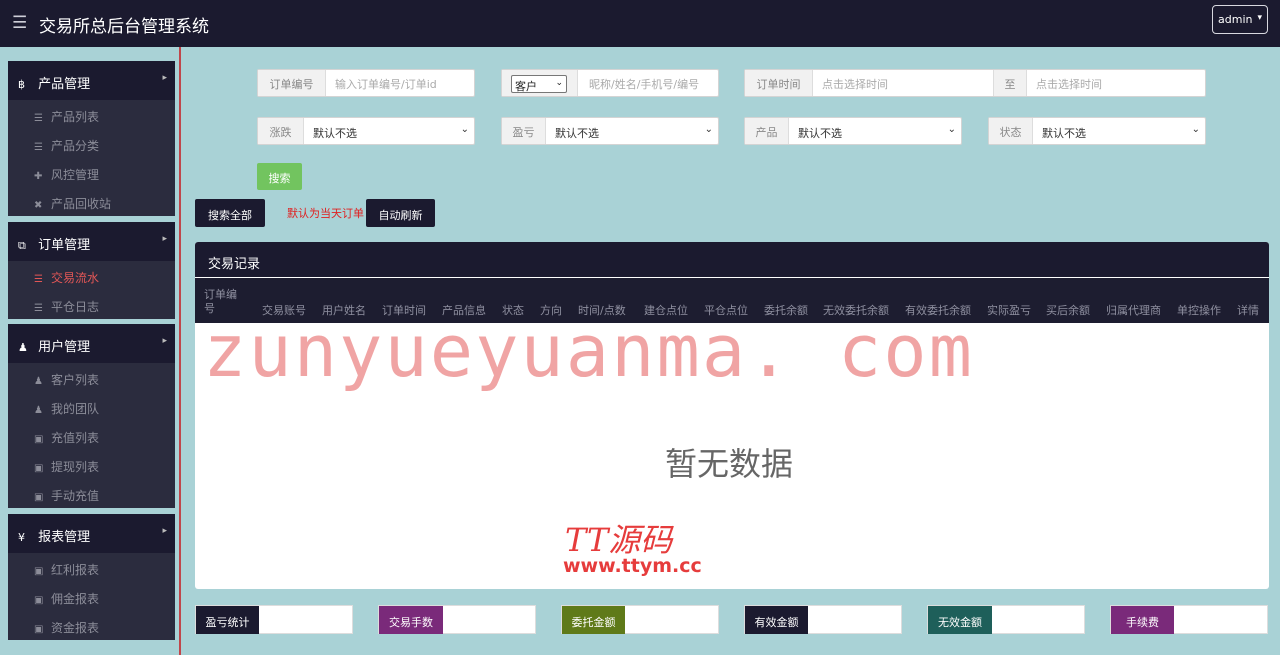 The width and height of the screenshot is (1280, 655). Describe the element at coordinates (401, 83) in the screenshot. I see `order-no-input: 输入订单编号/订单id` at that location.